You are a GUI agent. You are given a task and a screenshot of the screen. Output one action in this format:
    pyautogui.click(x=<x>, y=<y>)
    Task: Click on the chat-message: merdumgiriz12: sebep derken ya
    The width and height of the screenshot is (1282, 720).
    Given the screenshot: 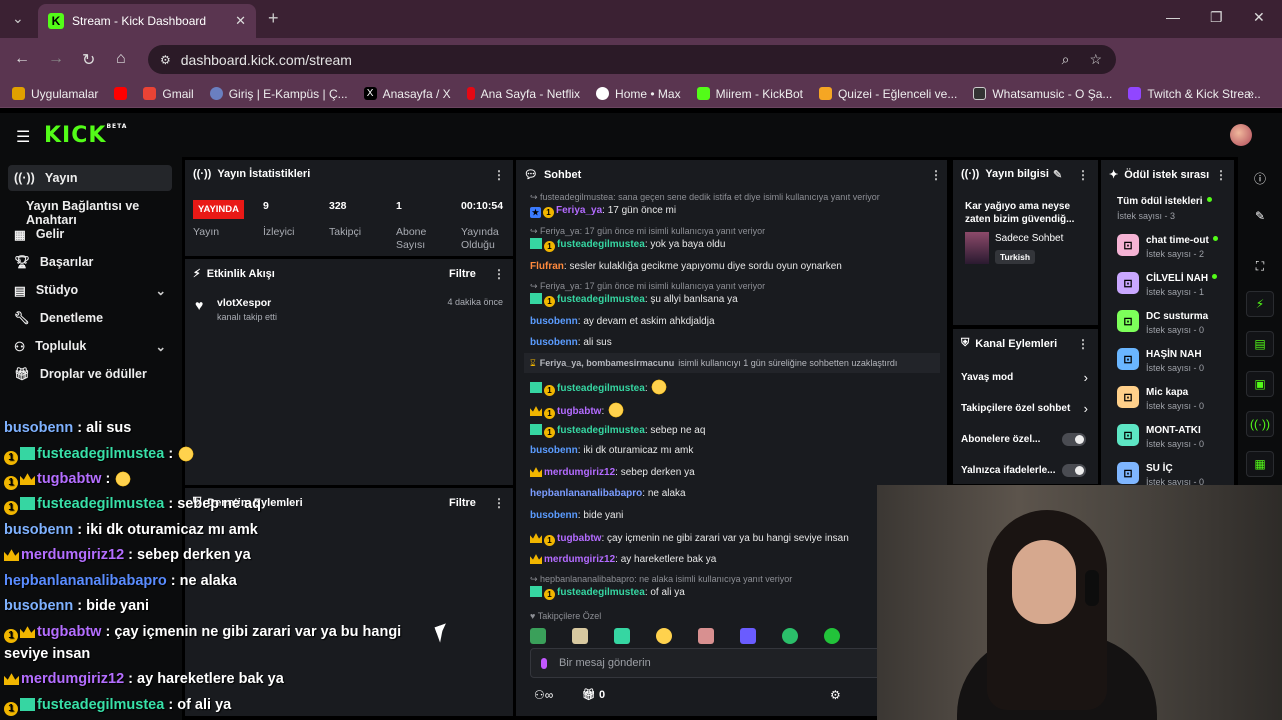 What is the action you would take?
    pyautogui.click(x=612, y=472)
    